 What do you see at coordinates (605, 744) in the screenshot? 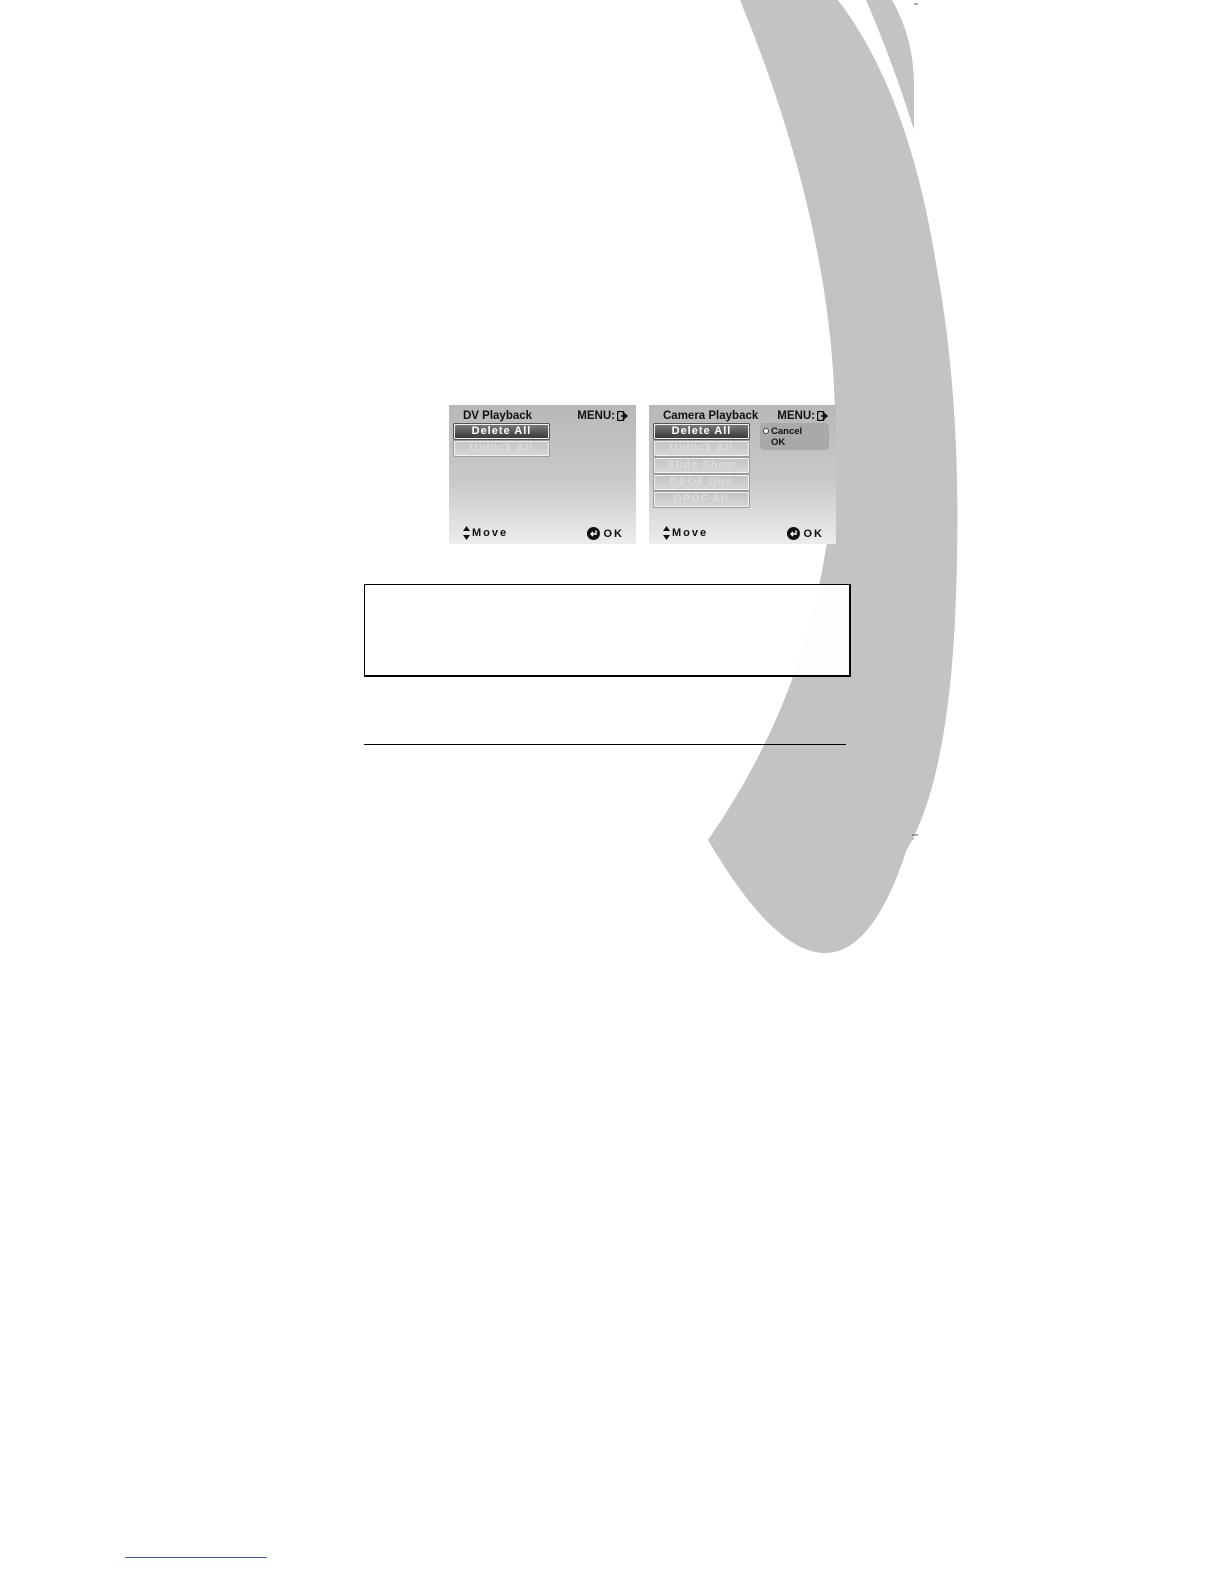
I see `section-divider` at bounding box center [605, 744].